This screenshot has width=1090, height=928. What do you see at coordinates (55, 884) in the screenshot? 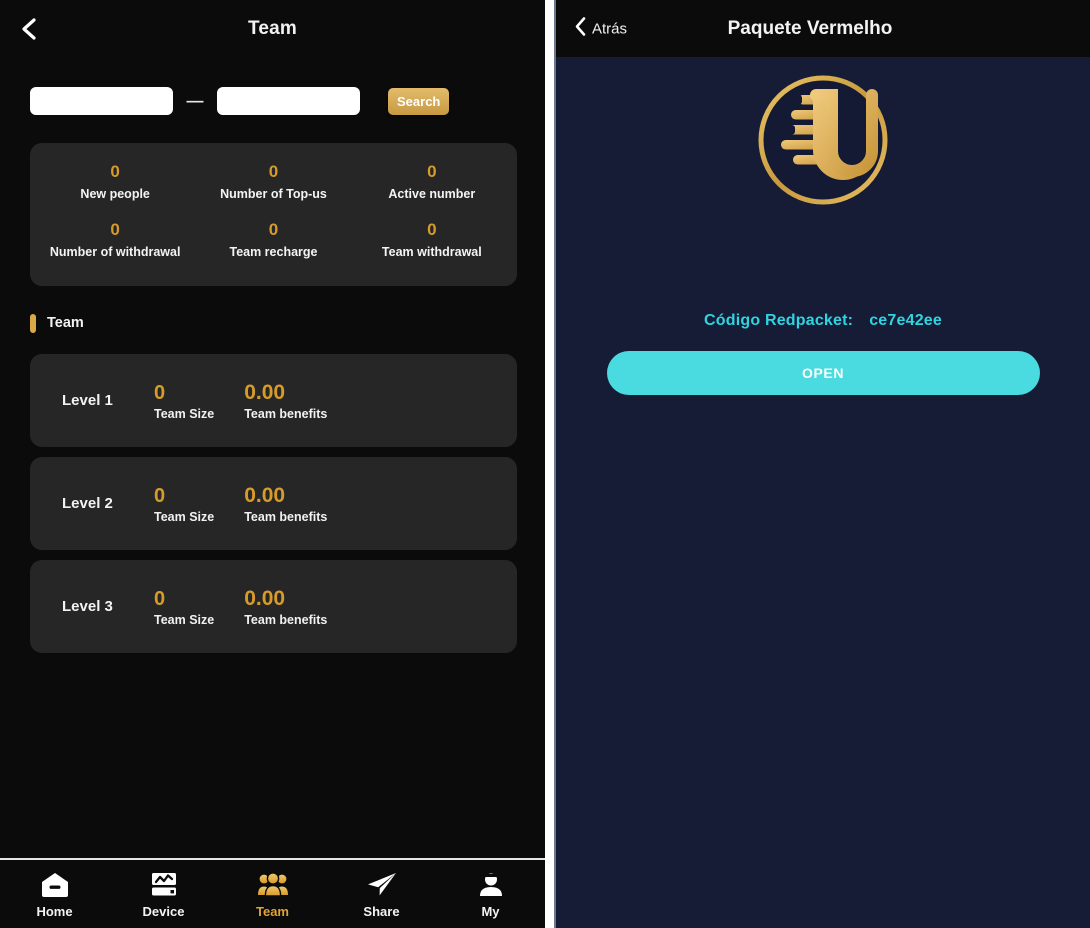
I see `home-icon` at bounding box center [55, 884].